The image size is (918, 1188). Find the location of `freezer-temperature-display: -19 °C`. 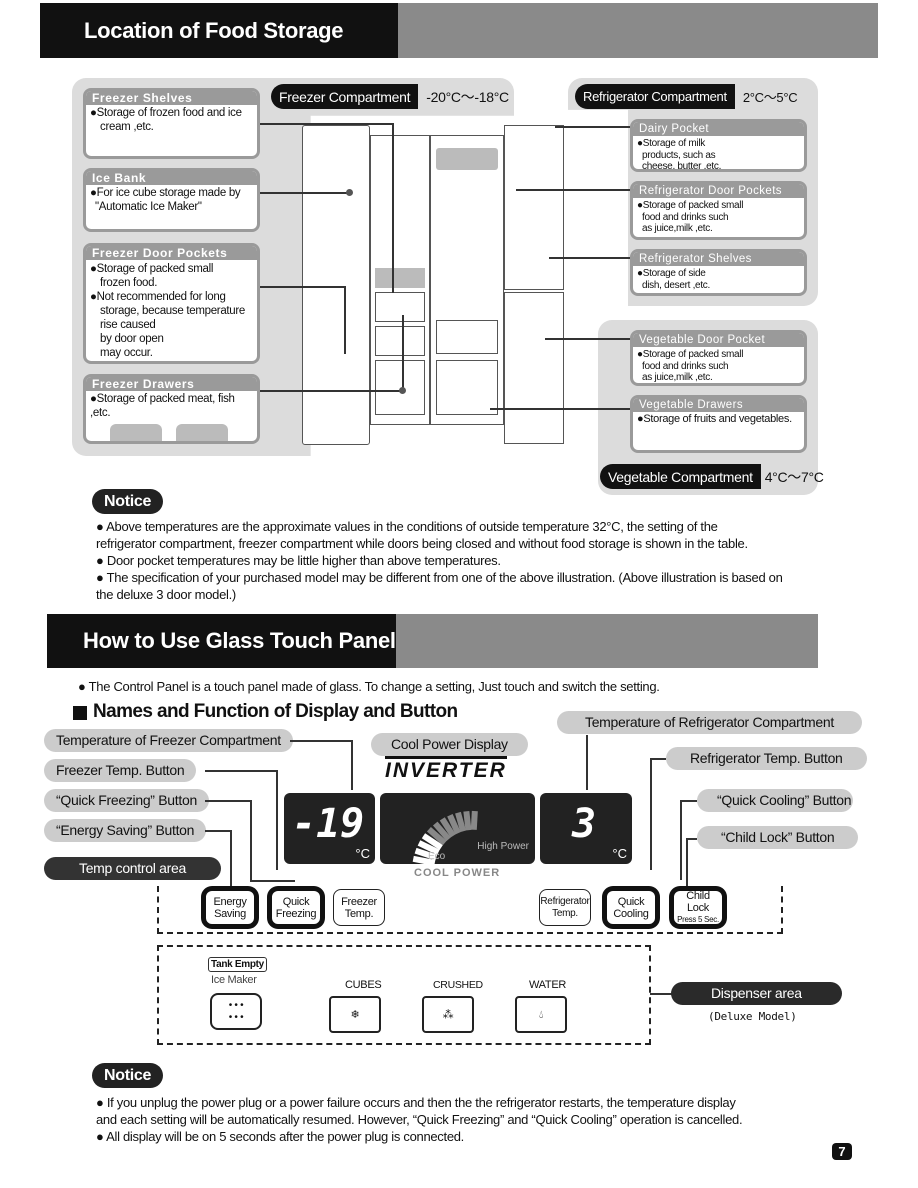

freezer-temperature-display: -19 °C is located at coordinates (329, 828).